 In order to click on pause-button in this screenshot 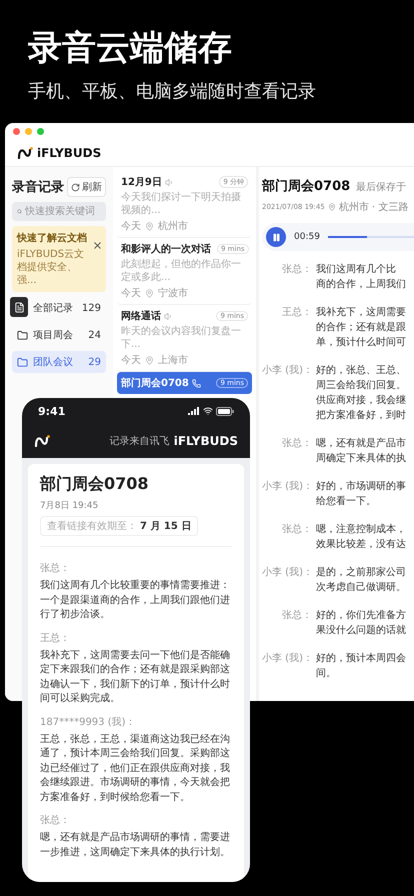, I will do `click(276, 237)`.